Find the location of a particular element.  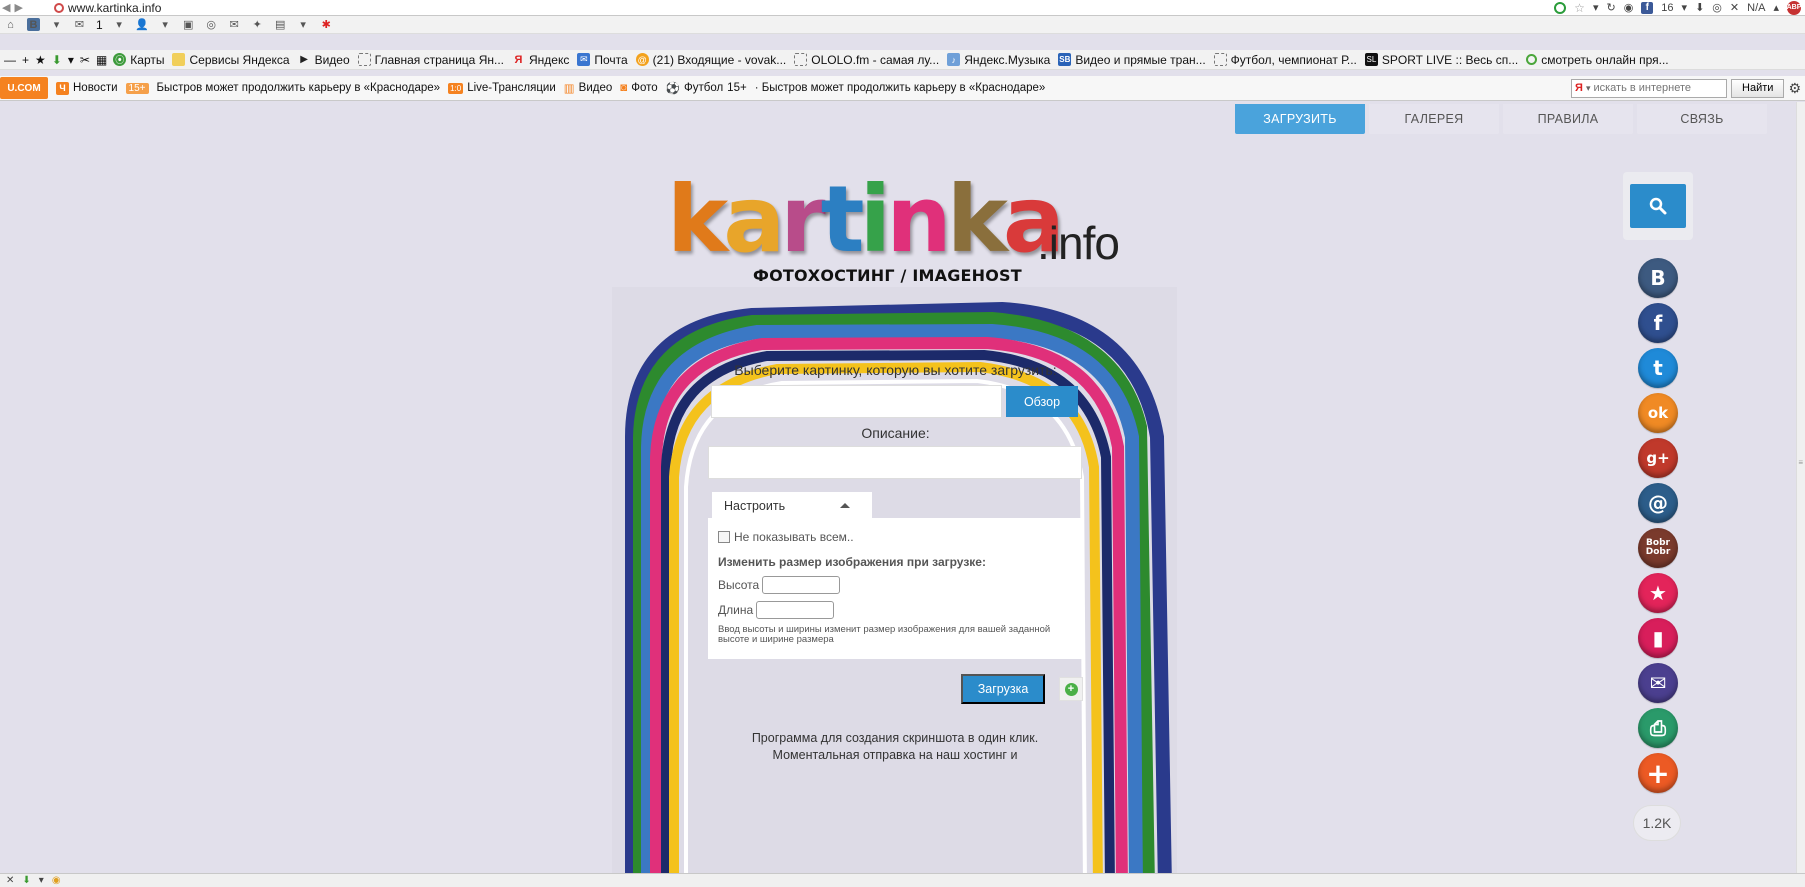

extension-icon: ◉ is located at coordinates (1629, 7).